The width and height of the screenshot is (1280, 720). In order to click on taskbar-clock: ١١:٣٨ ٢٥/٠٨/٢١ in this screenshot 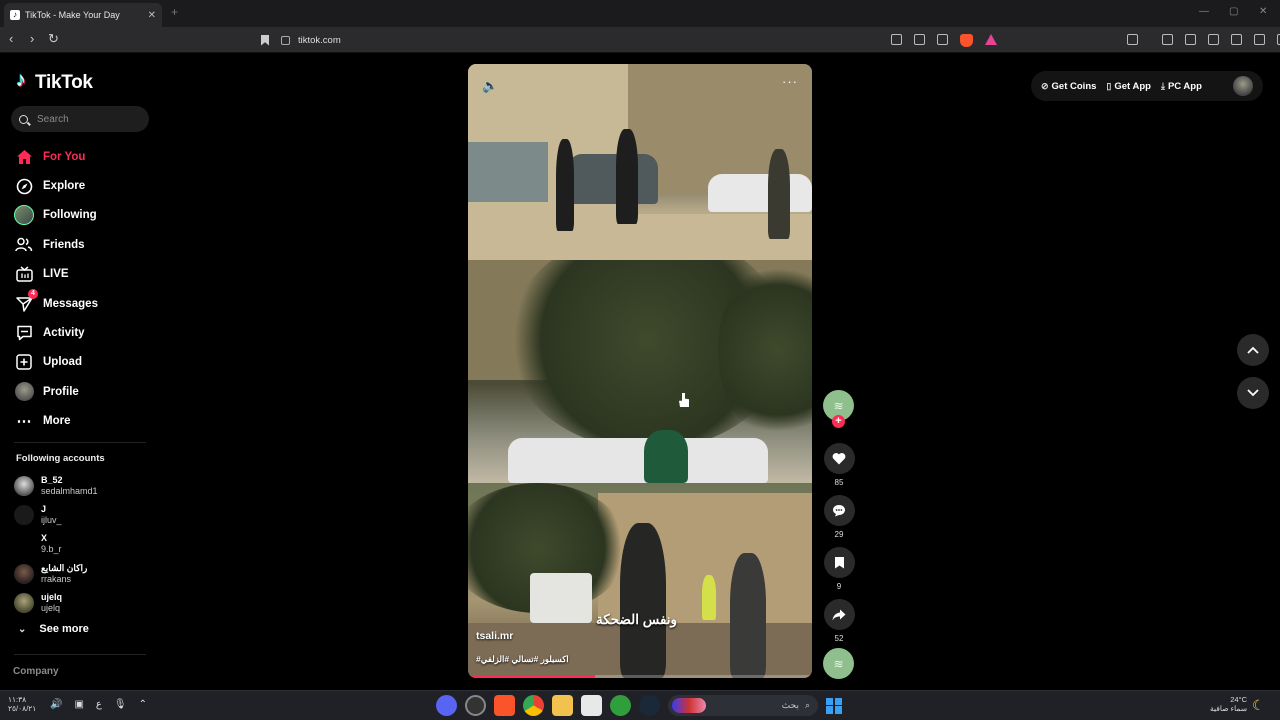, I will do `click(22, 704)`.